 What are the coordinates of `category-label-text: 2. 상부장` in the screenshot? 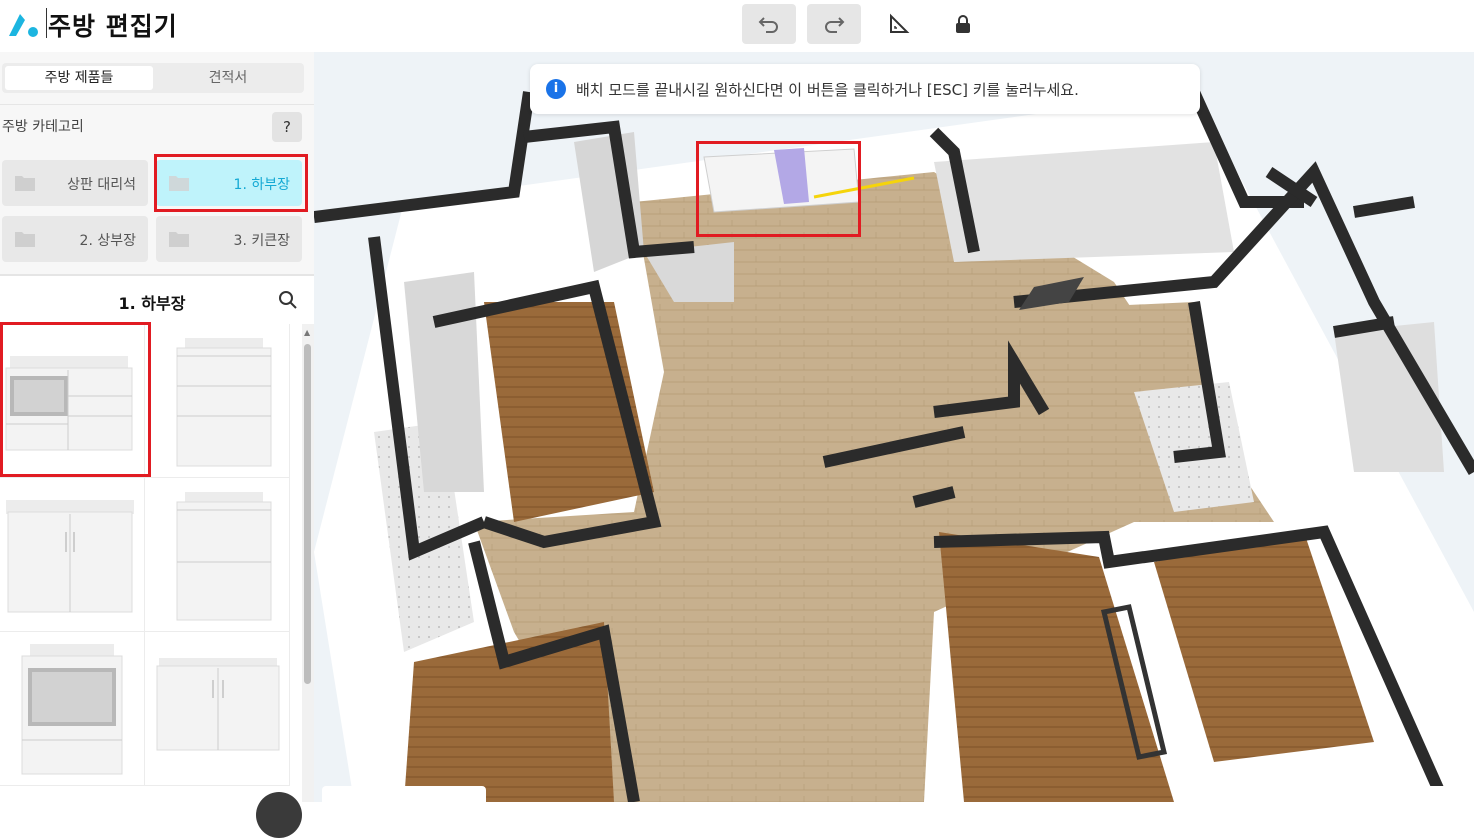 It's located at (107, 241).